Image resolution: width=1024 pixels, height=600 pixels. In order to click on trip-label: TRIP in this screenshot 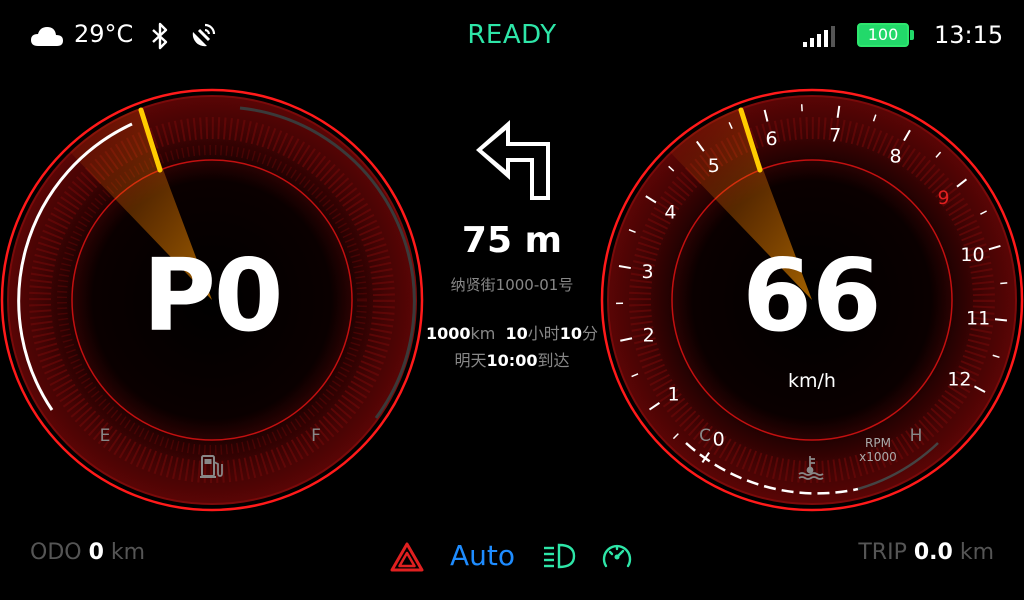, I will do `click(882, 552)`.